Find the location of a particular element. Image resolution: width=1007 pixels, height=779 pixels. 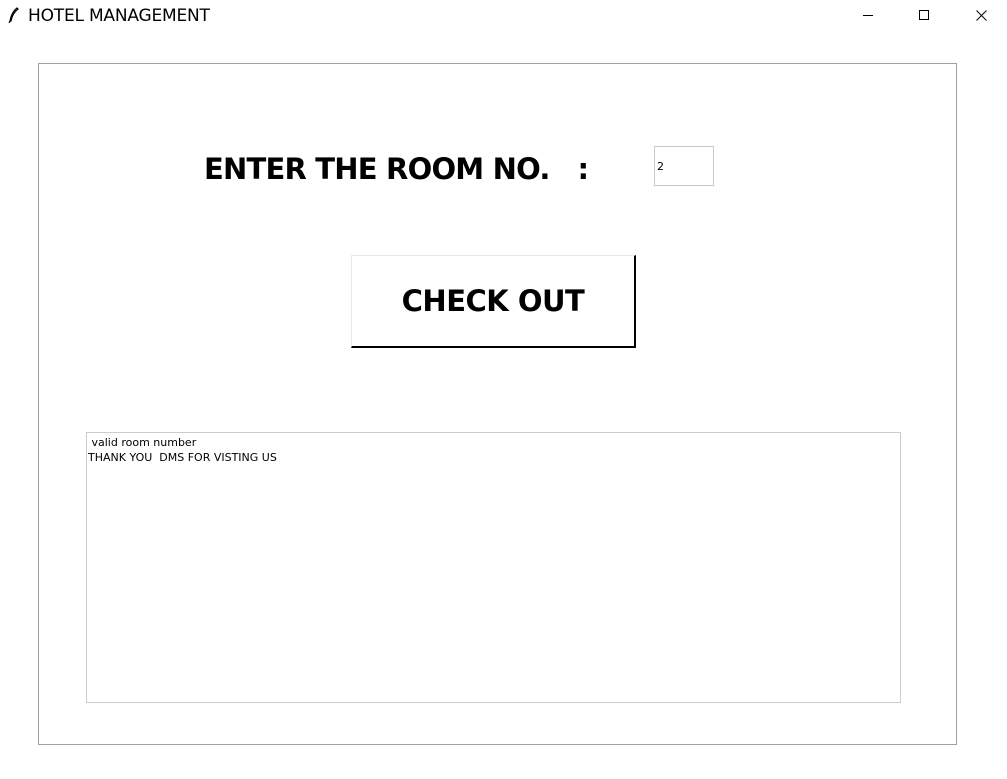

minimize-button is located at coordinates (868, 15).